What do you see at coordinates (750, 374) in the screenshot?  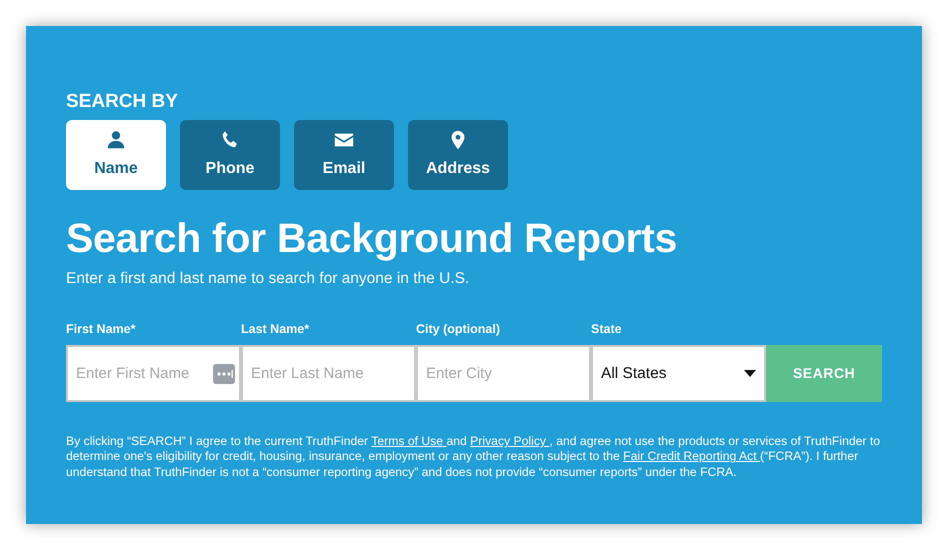 I see `caret-icon` at bounding box center [750, 374].